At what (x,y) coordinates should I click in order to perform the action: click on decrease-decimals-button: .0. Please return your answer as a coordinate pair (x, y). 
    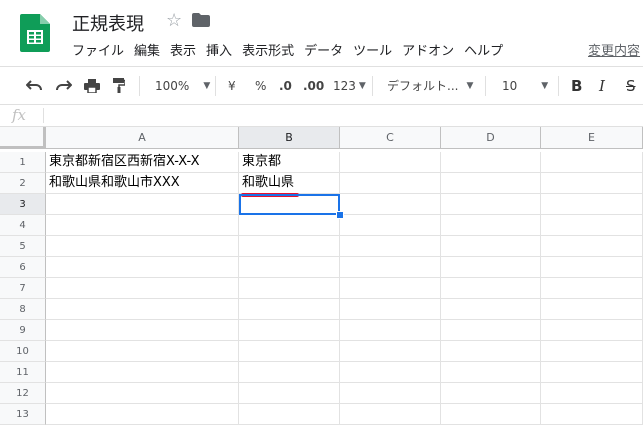
    Looking at the image, I should click on (285, 85).